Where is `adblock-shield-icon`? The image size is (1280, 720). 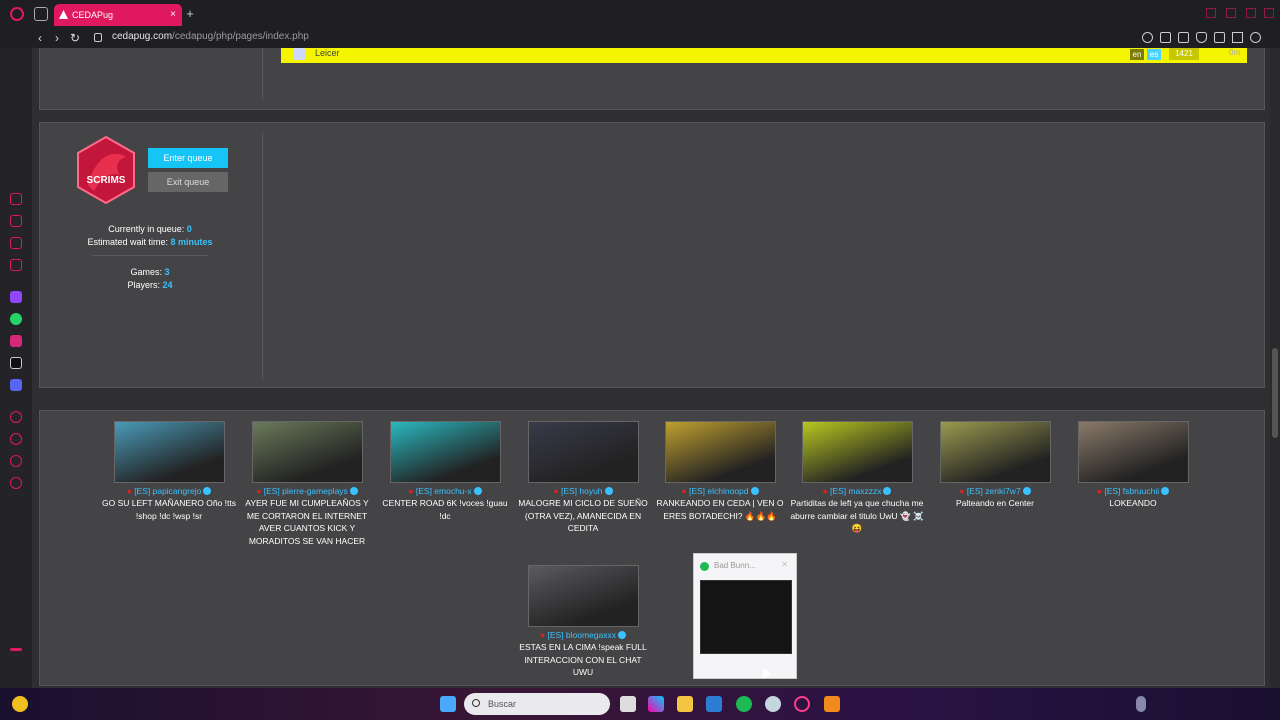 adblock-shield-icon is located at coordinates (1201, 37).